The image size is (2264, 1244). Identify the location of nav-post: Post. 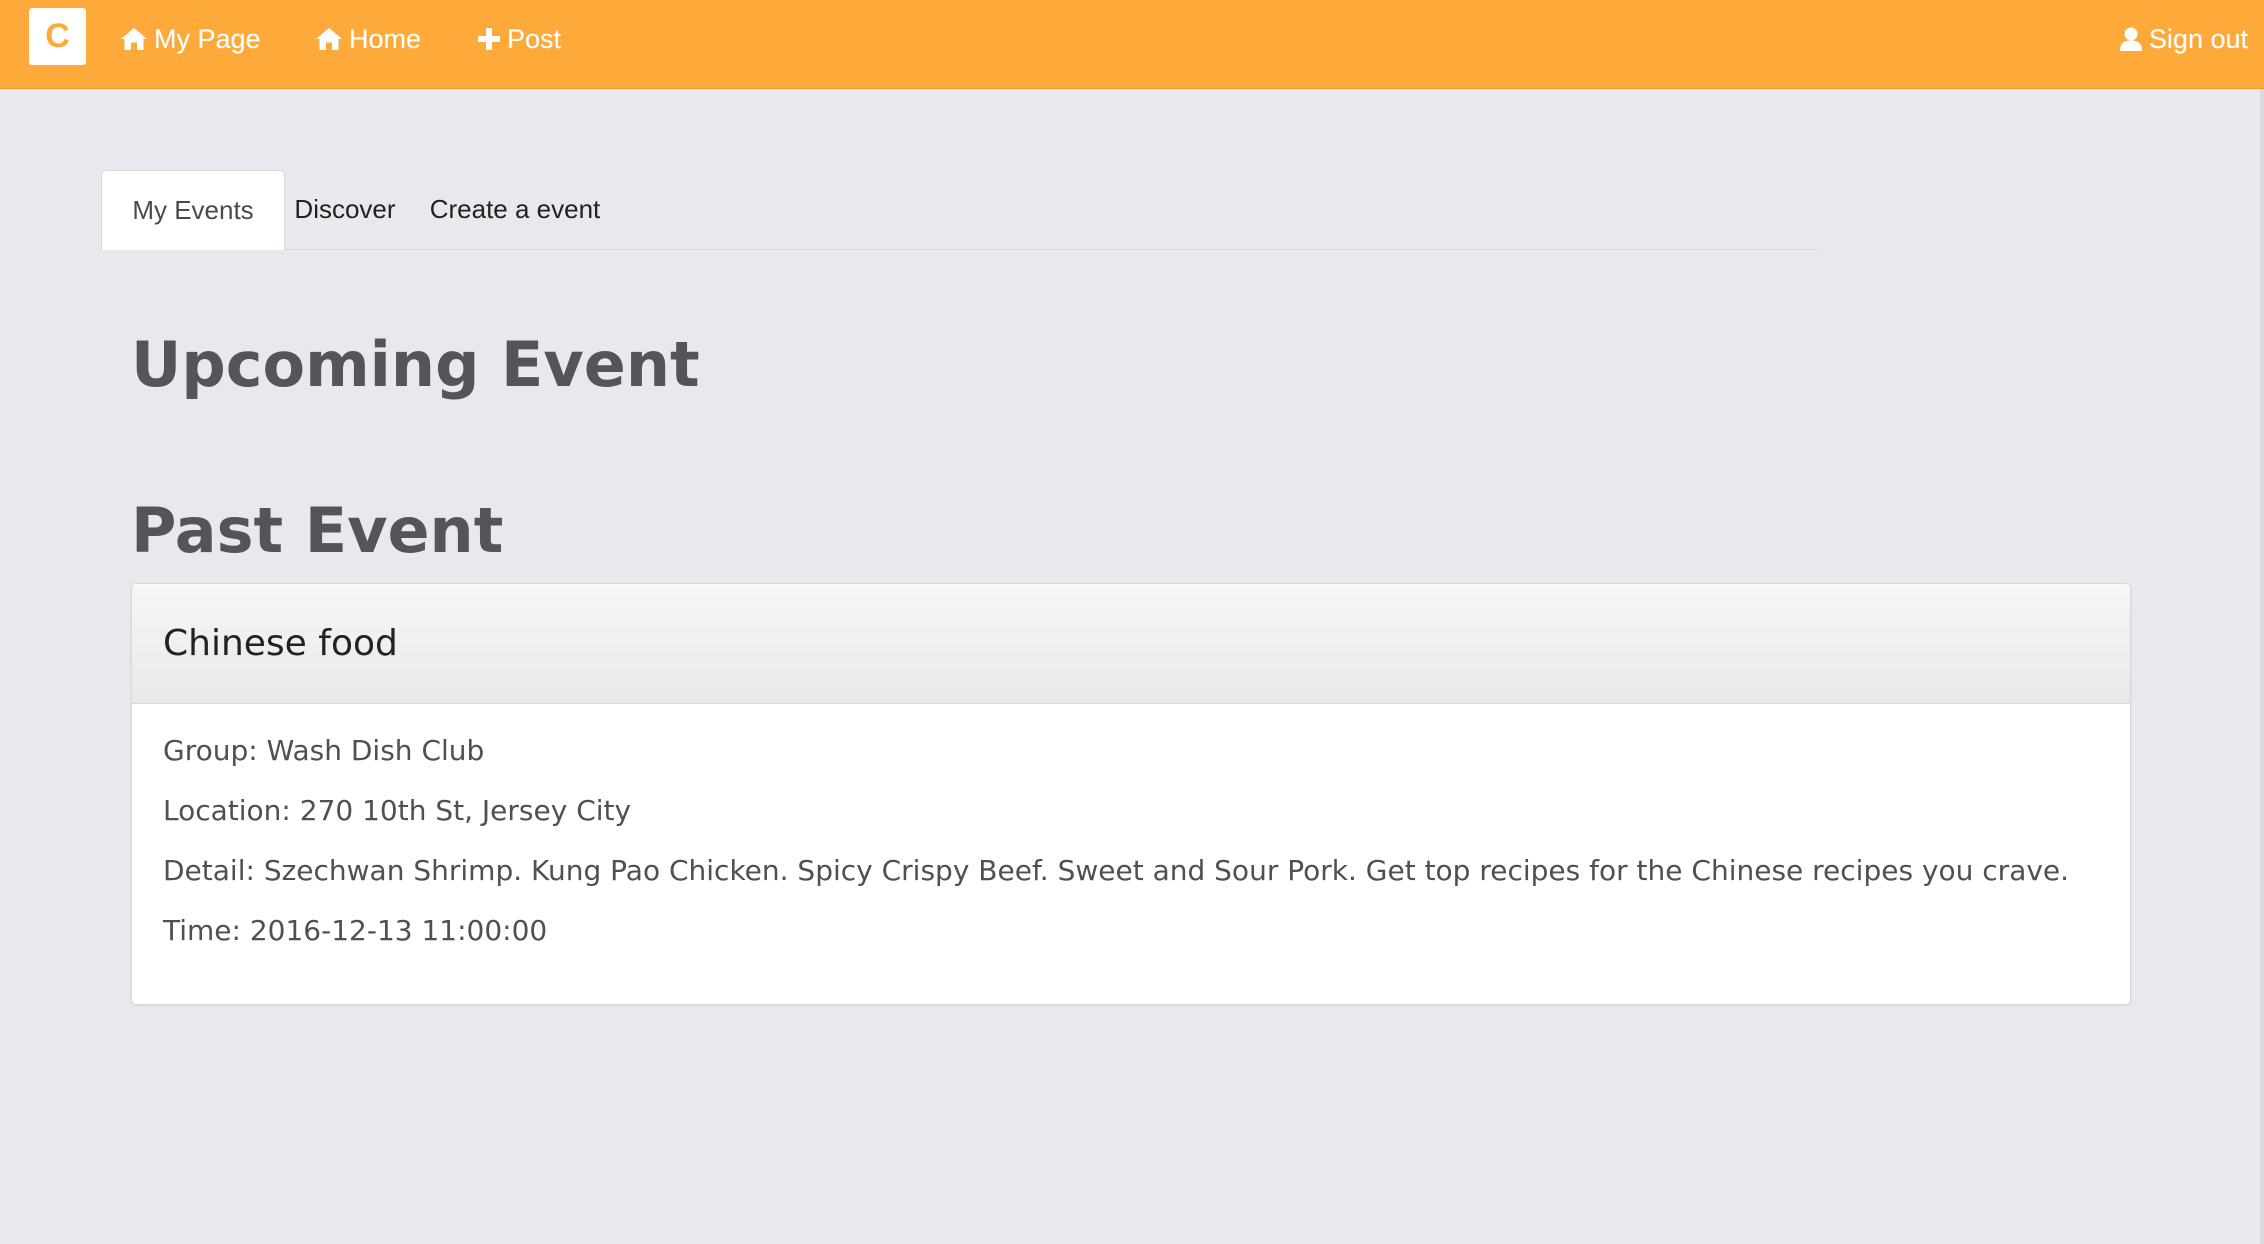
(519, 39).